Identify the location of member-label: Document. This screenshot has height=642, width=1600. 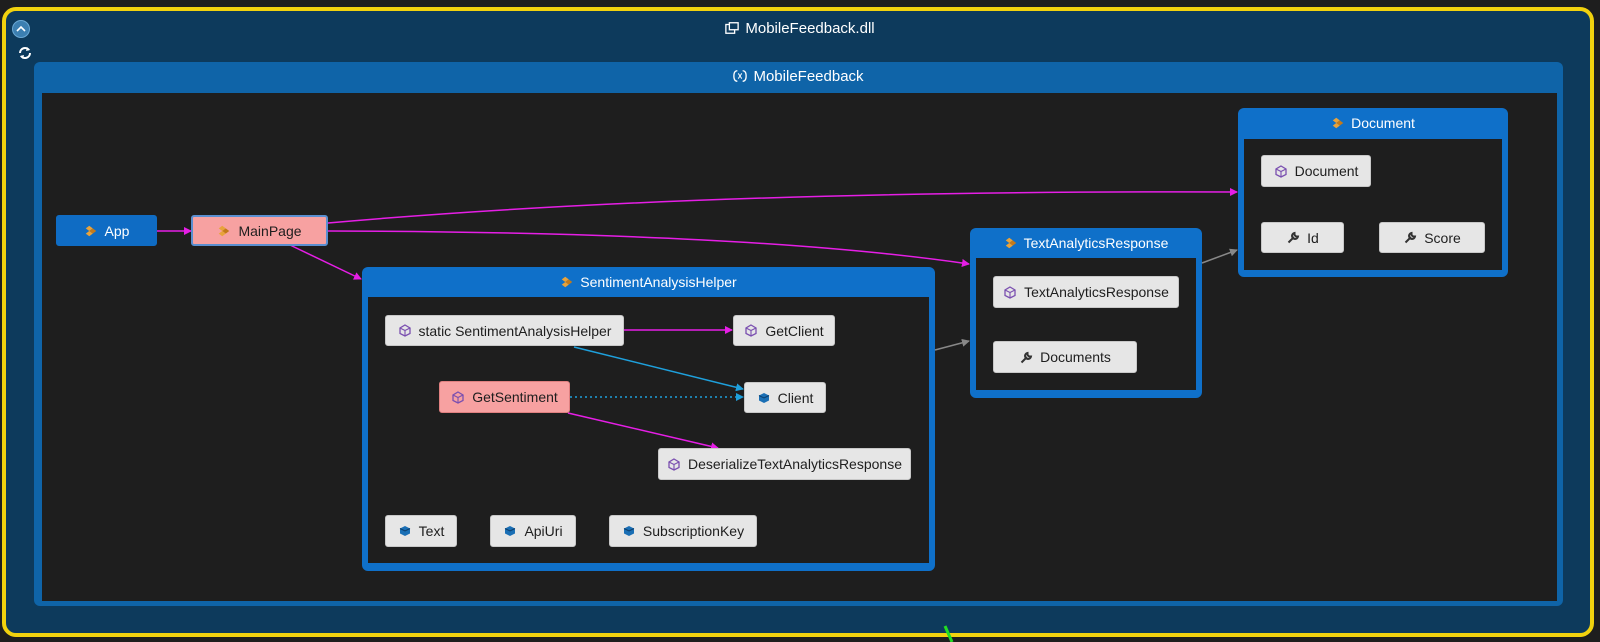
(1326, 171).